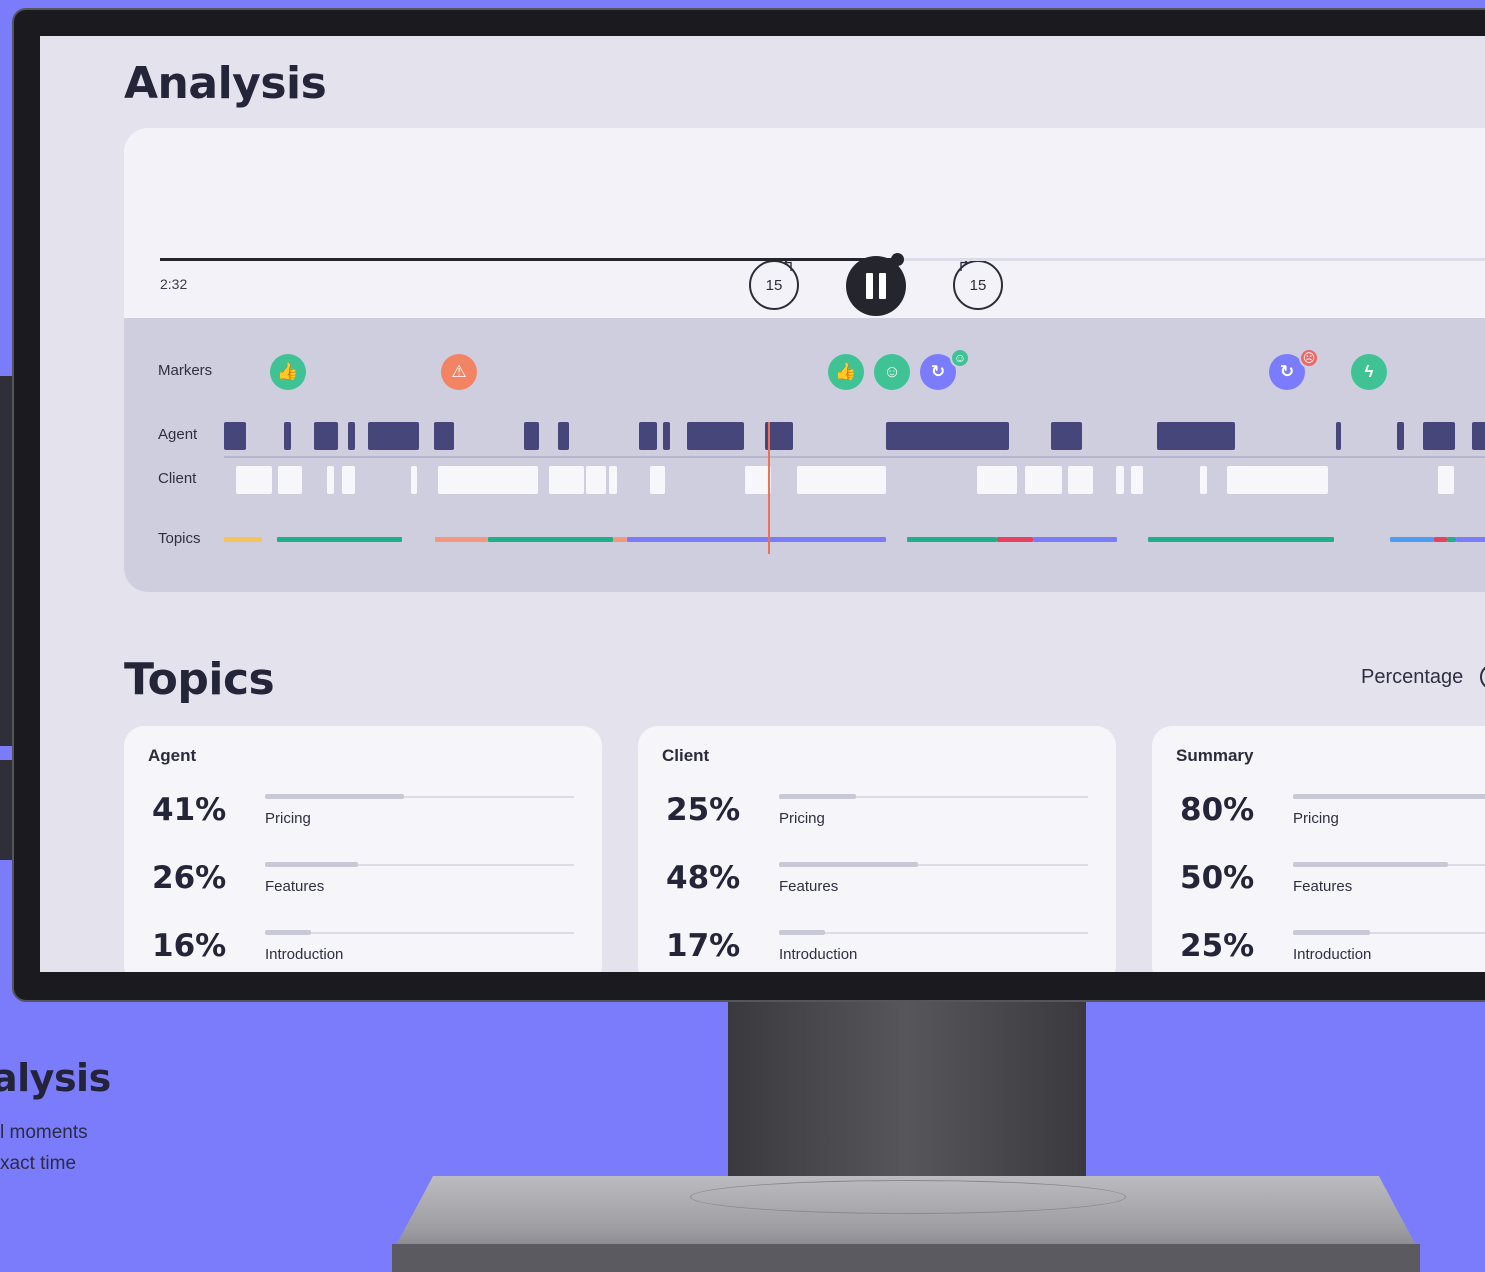 Image resolution: width=1485 pixels, height=1272 pixels. I want to click on stat-percentage: 16%, so click(189, 946).